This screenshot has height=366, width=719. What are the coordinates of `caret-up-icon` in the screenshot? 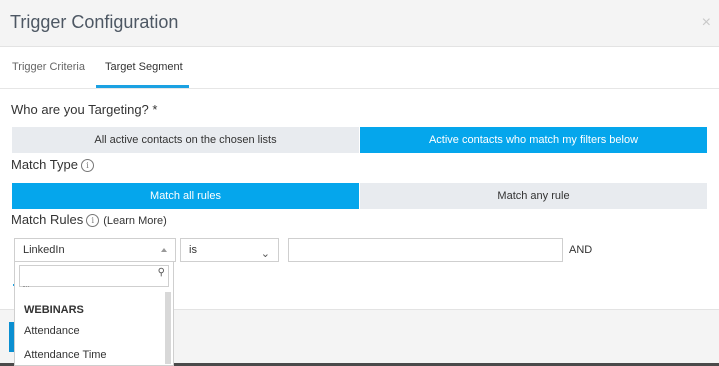 It's located at (164, 250).